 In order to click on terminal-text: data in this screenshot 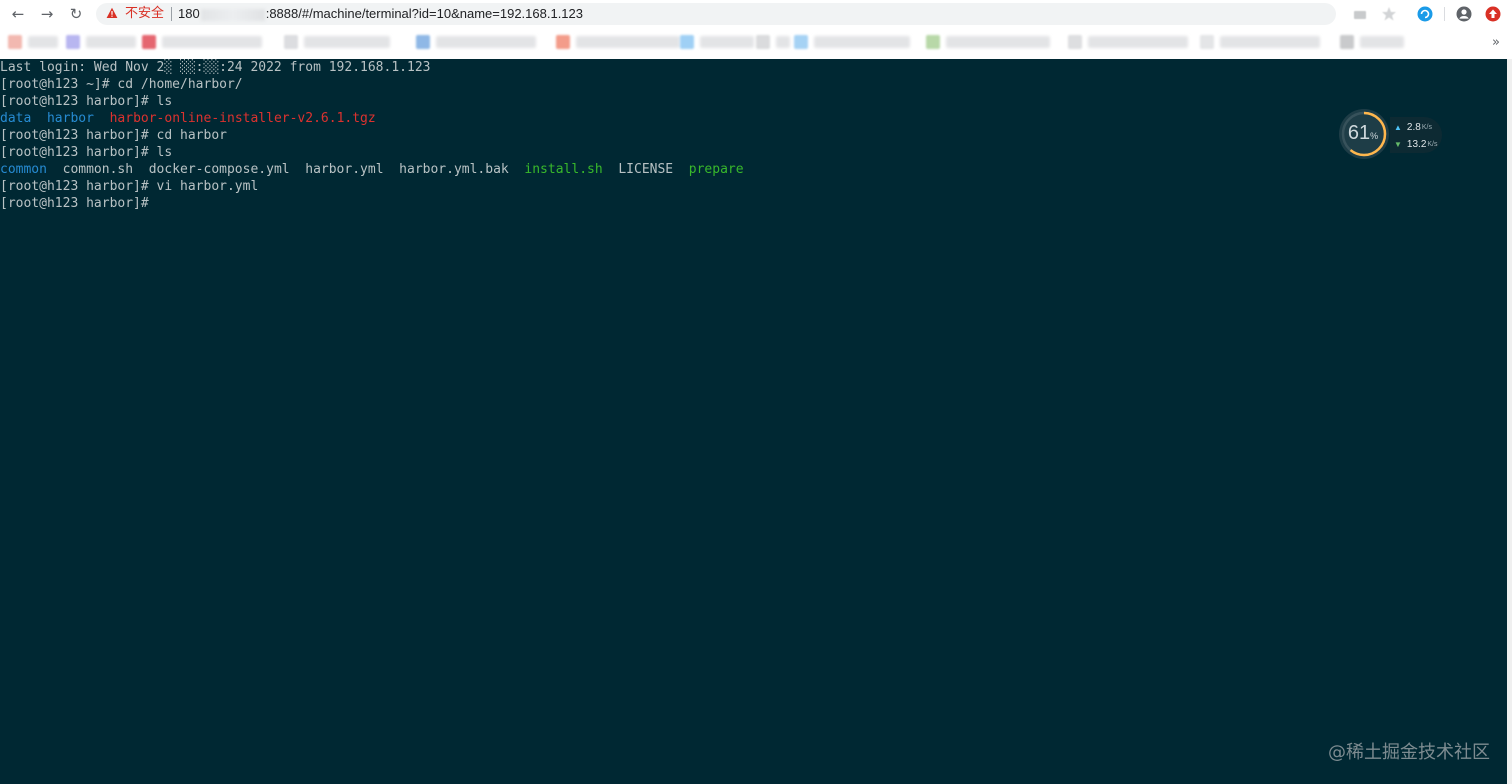, I will do `click(16, 118)`.